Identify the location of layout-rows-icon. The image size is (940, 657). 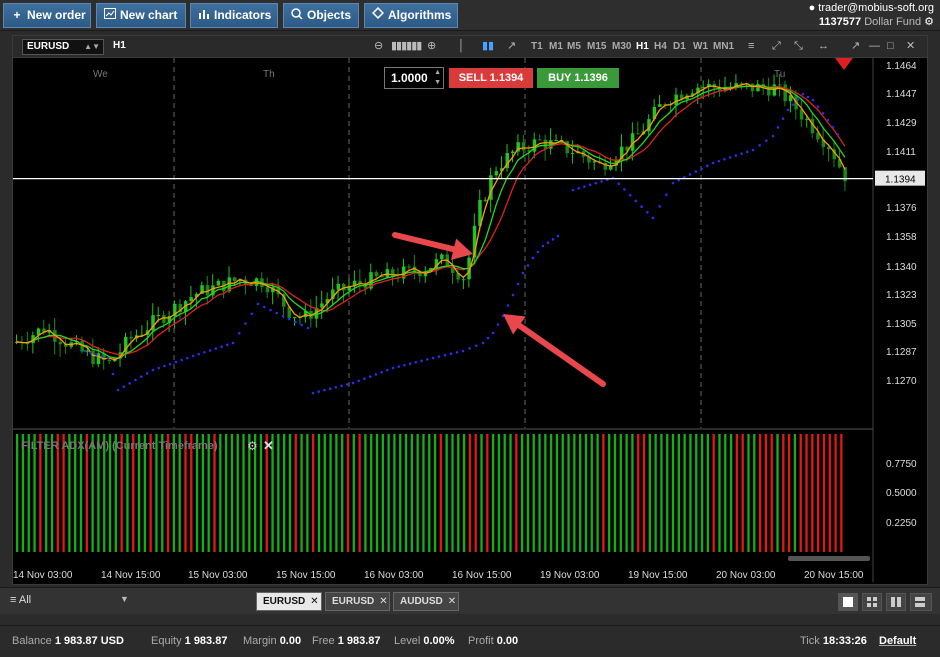
(921, 602).